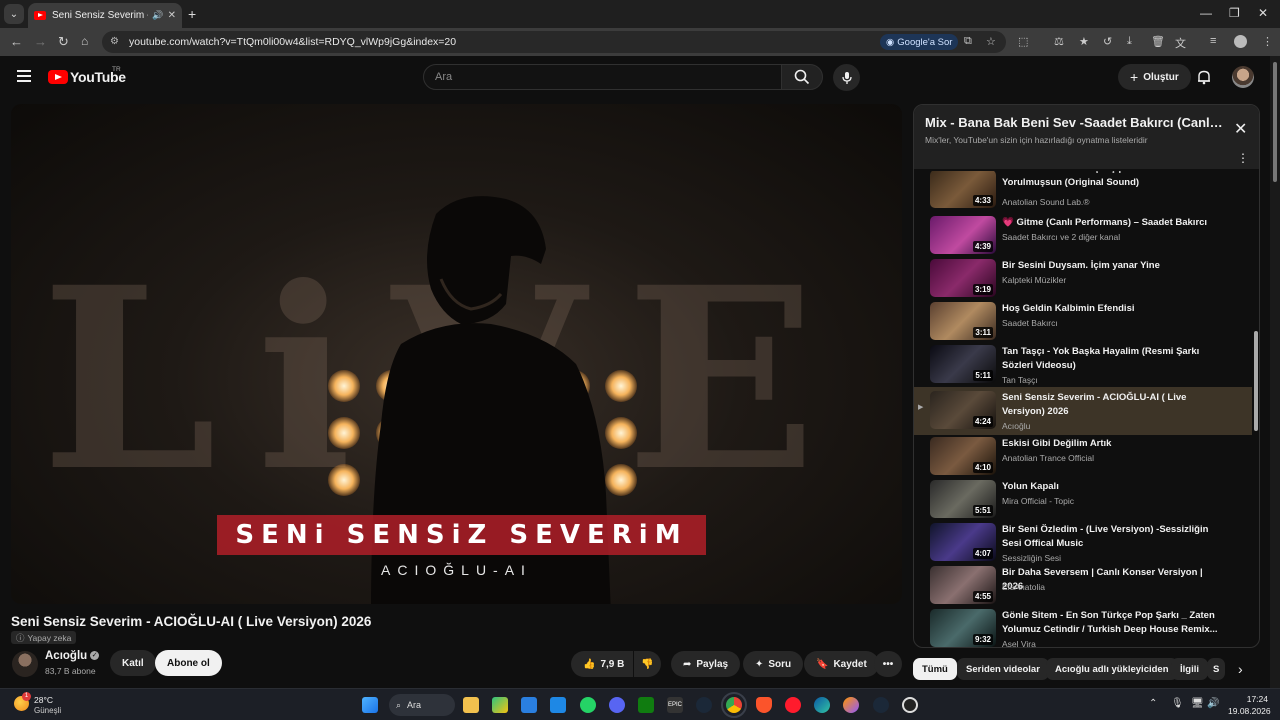  Describe the element at coordinates (1240, 669) in the screenshot. I see `chevron-right-icon: ›` at that location.